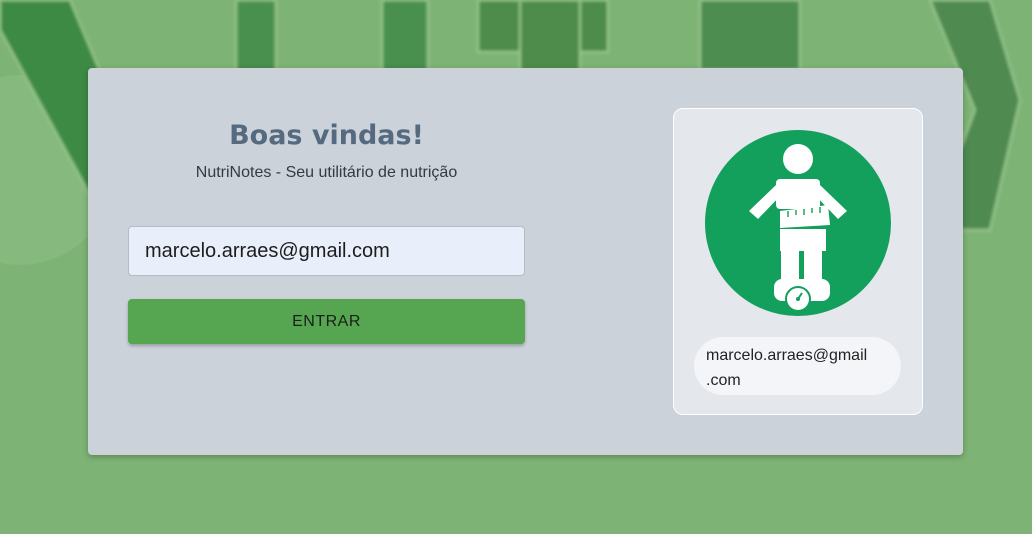 This screenshot has height=534, width=1032. What do you see at coordinates (326, 135) in the screenshot?
I see `welcome-title: Boas vindas!` at bounding box center [326, 135].